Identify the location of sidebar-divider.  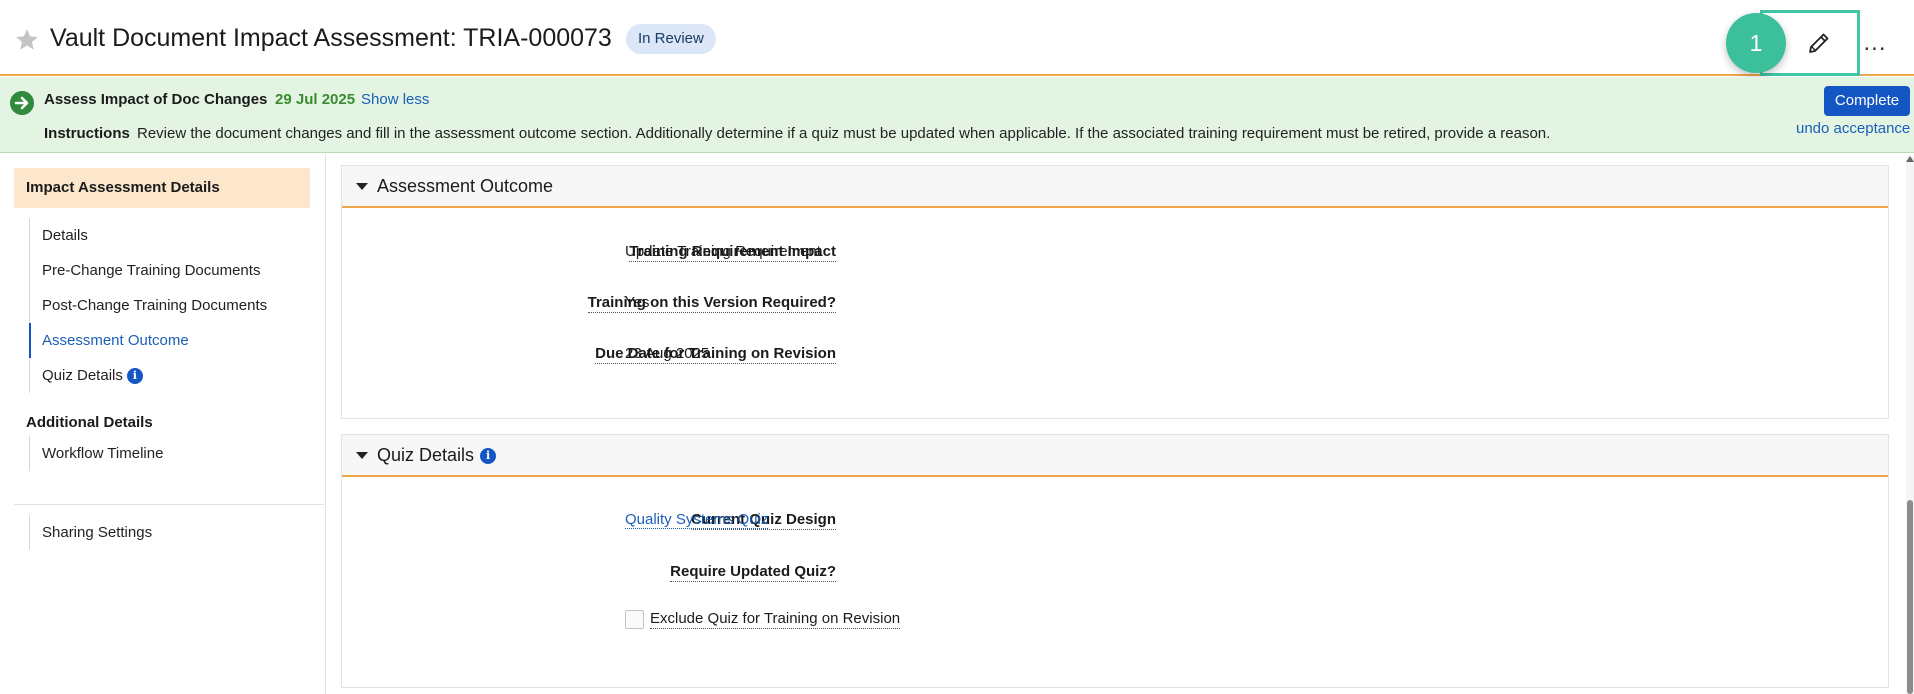
(169, 504).